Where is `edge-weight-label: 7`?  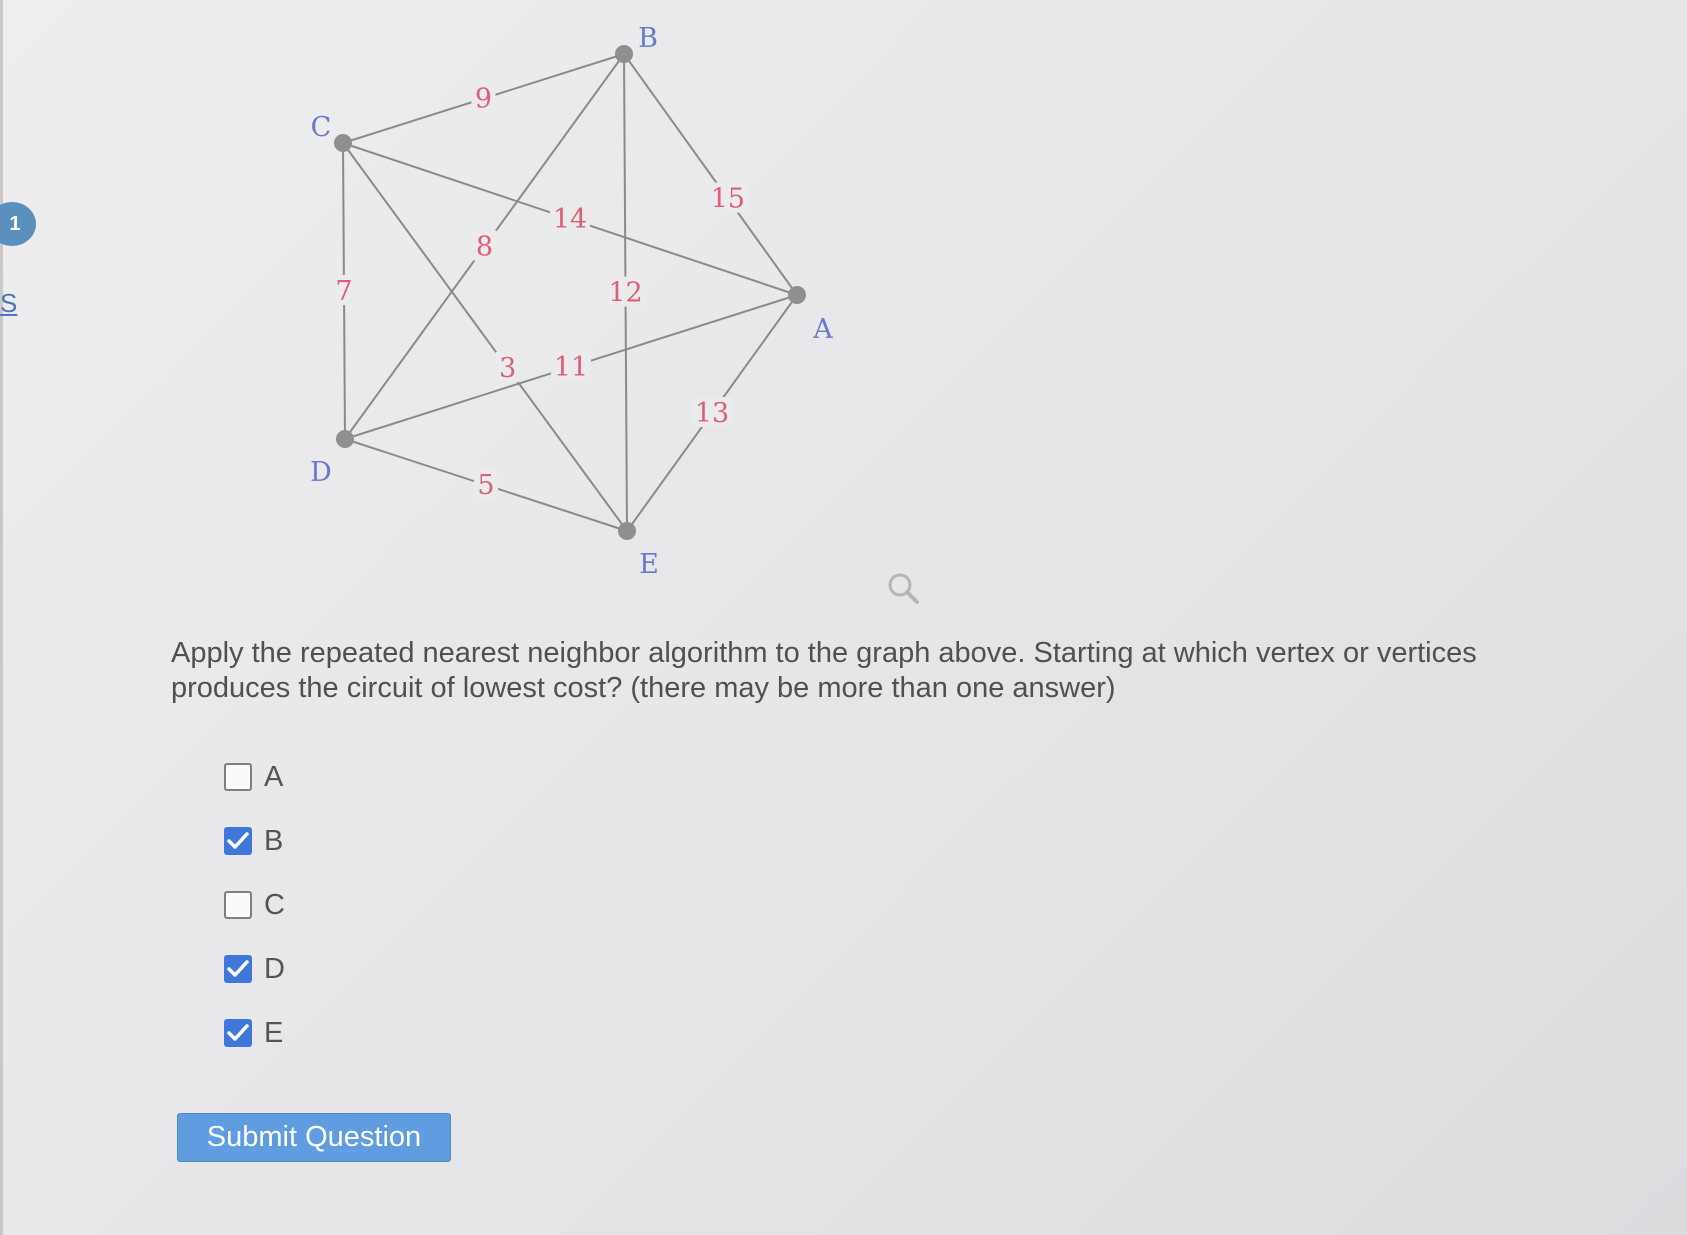
edge-weight-label: 7 is located at coordinates (343, 291).